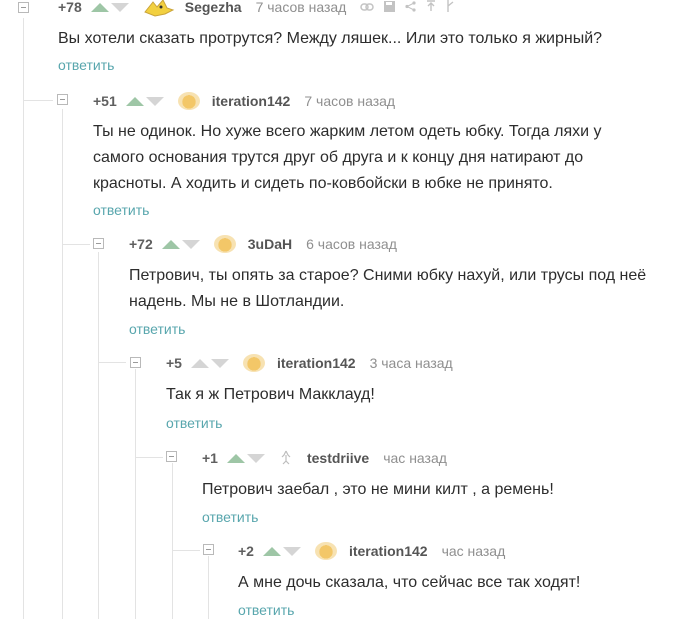 Image resolution: width=700 pixels, height=619 pixels. Describe the element at coordinates (174, 363) in the screenshot. I see `comment-rating: +5` at that location.